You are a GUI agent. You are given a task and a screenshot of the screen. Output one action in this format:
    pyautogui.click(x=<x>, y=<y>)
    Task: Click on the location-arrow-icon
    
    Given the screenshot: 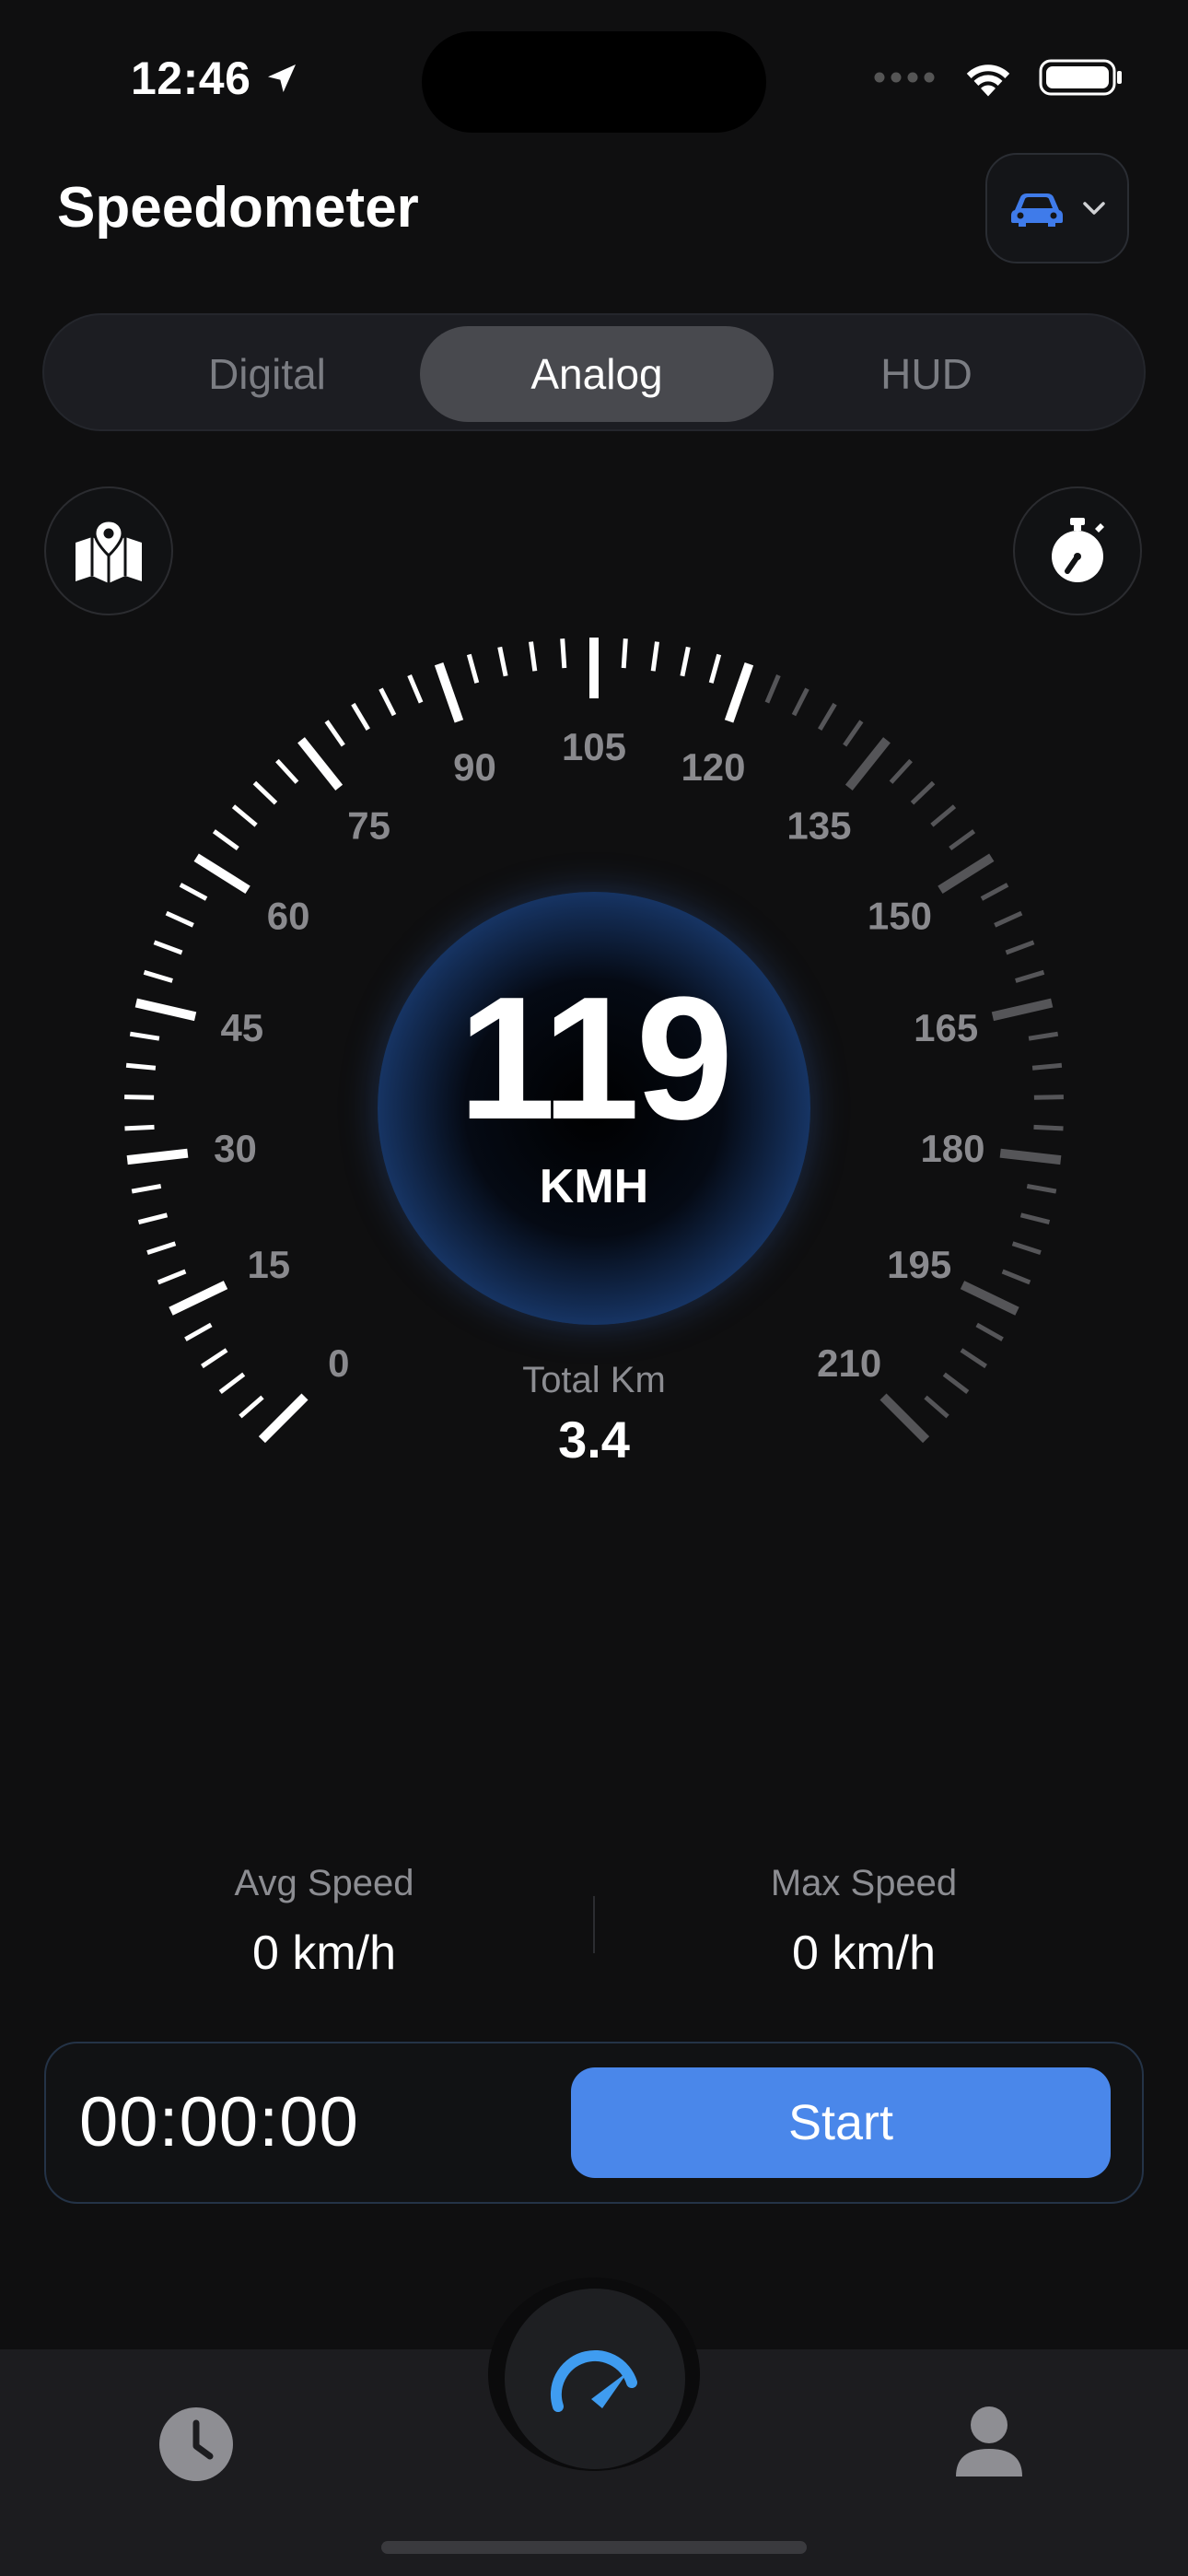 What is the action you would take?
    pyautogui.click(x=282, y=78)
    